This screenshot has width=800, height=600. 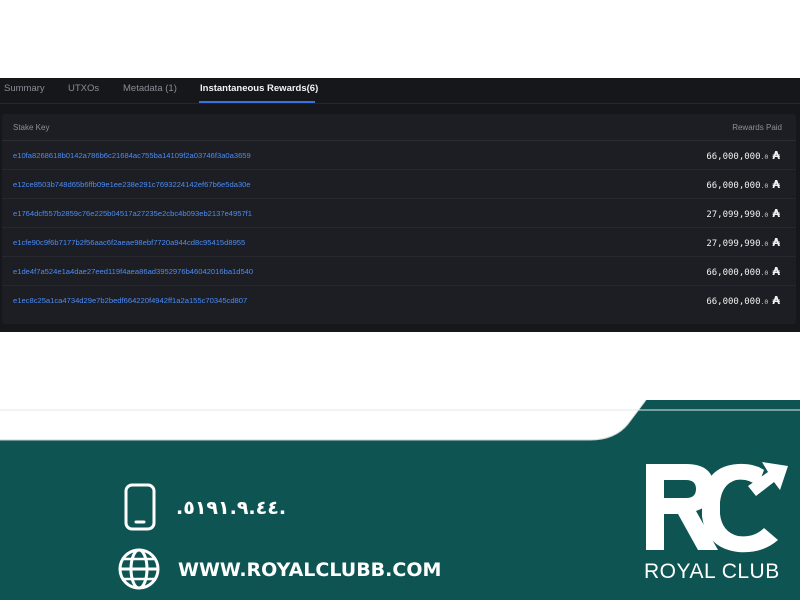 I want to click on column-header-stake-key: Stake Key, so click(x=31, y=127).